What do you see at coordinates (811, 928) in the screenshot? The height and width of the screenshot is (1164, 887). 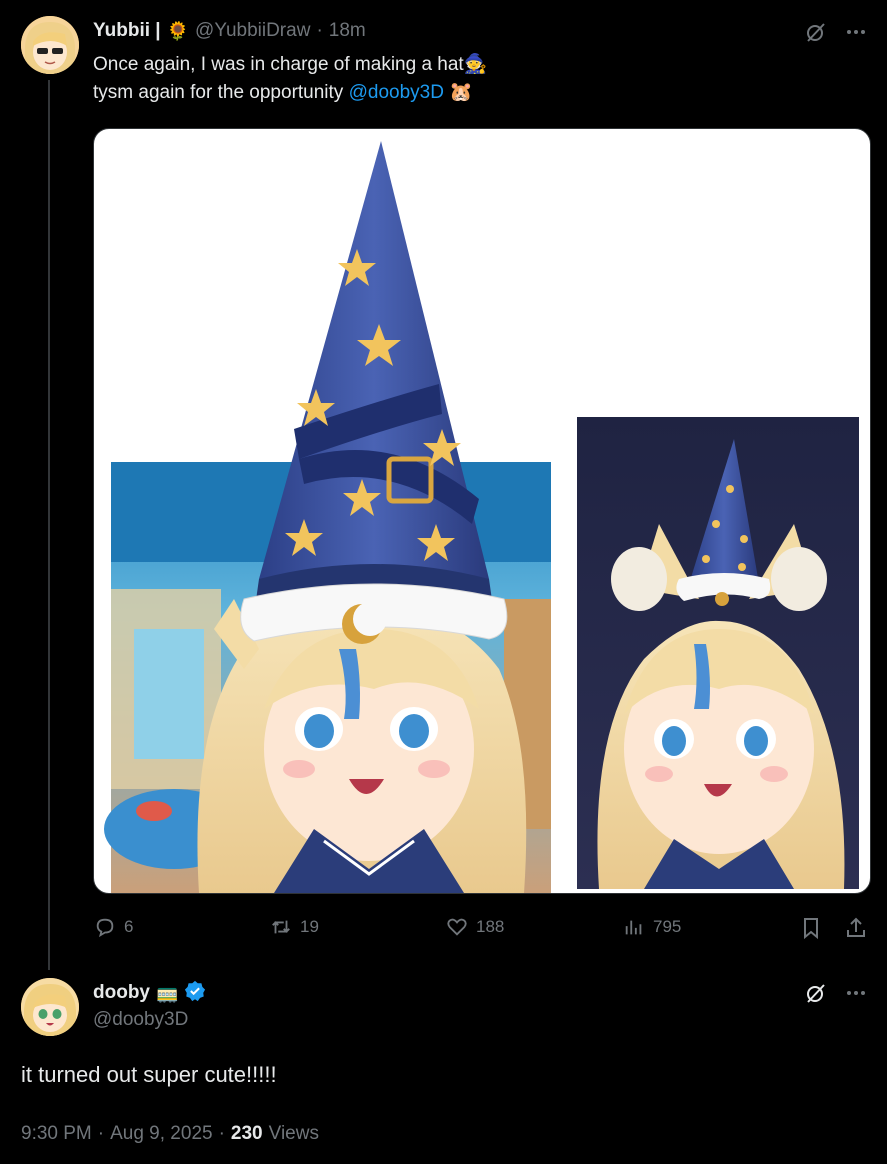 I see `bookmark-icon` at bounding box center [811, 928].